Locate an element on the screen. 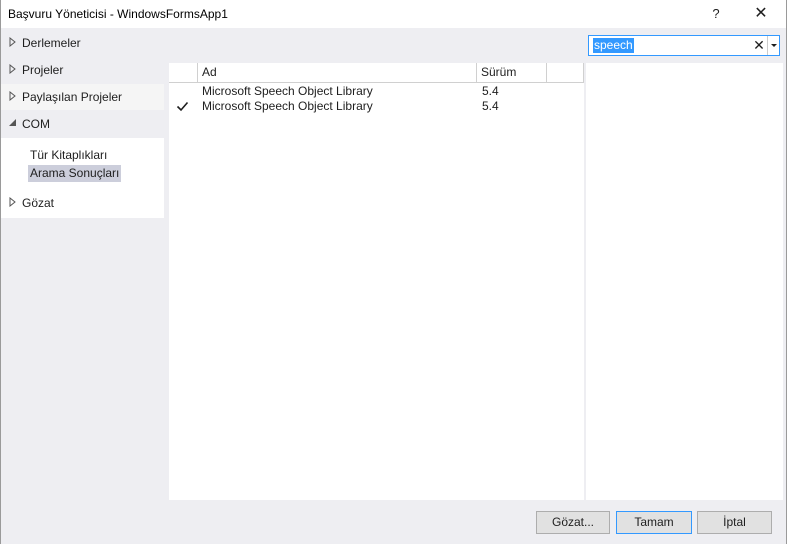 This screenshot has height=544, width=787. help-button: ? is located at coordinates (716, 14).